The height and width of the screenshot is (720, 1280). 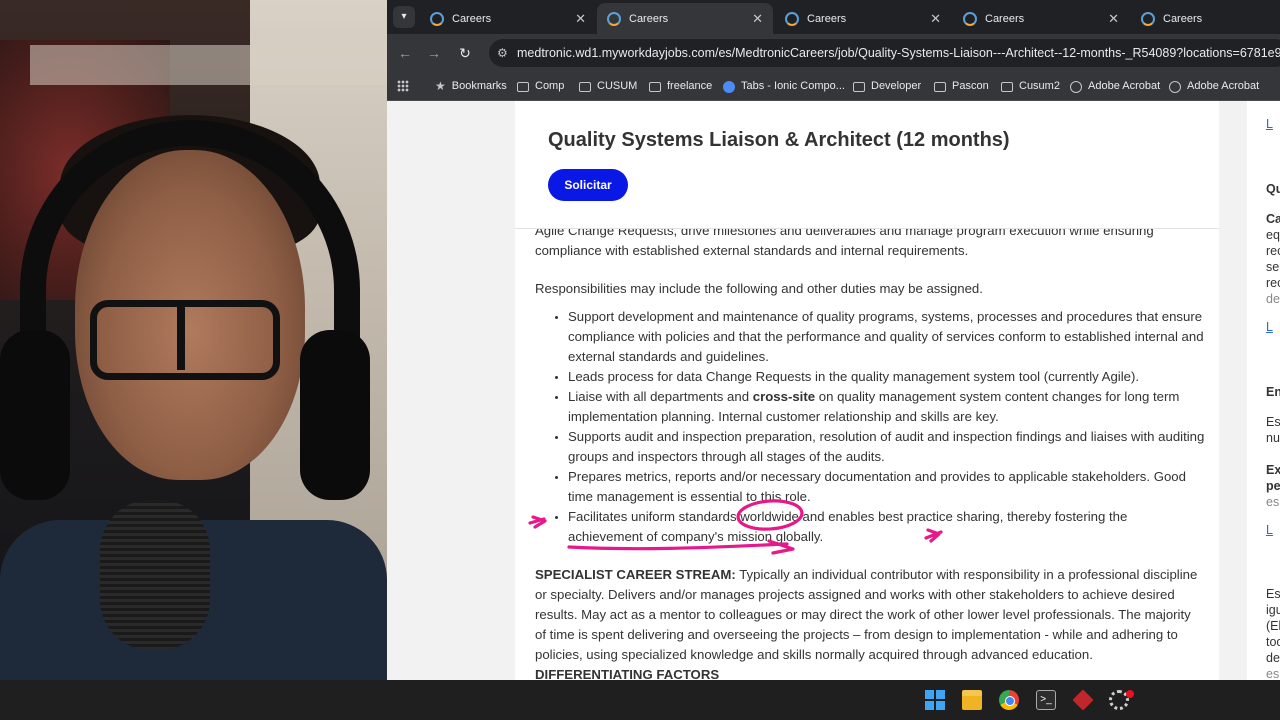 What do you see at coordinates (1273, 219) in the screenshot?
I see `similar-job-title: Ca` at bounding box center [1273, 219].